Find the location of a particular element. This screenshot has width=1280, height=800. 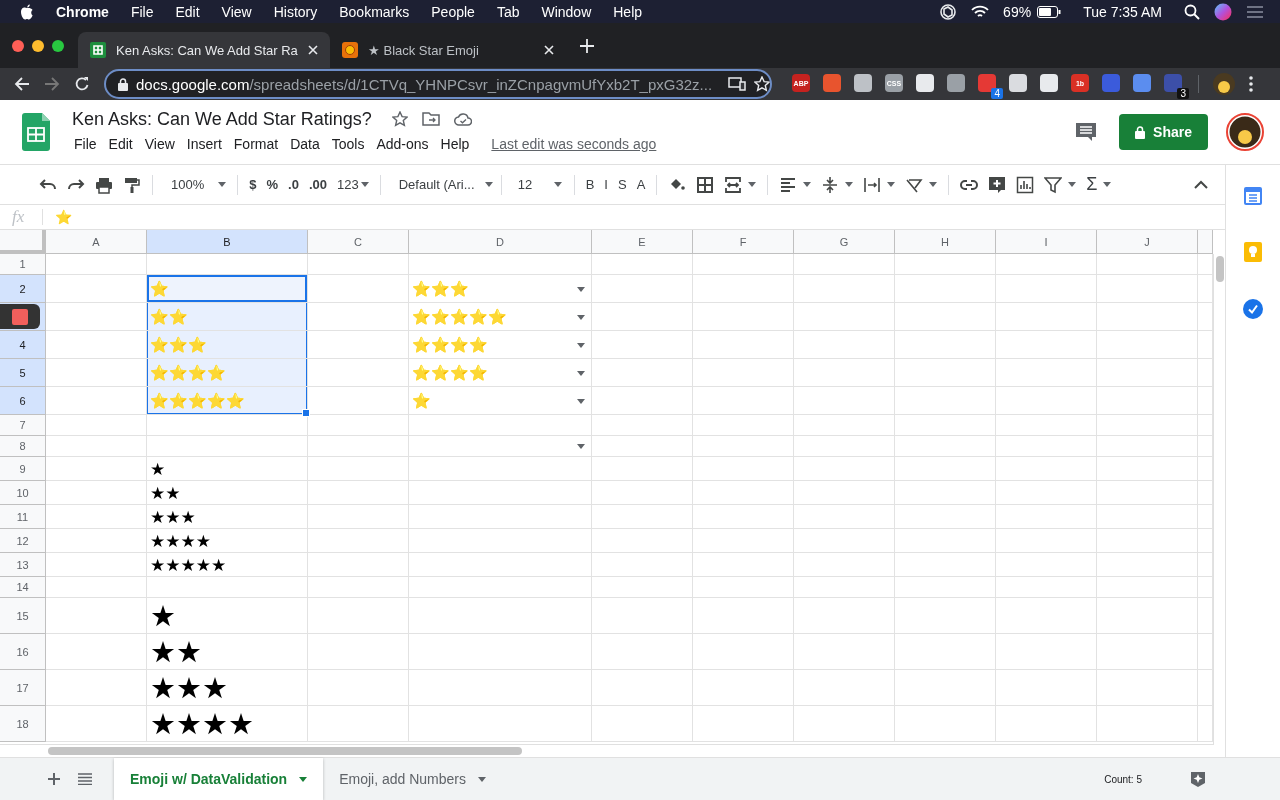

column-header: A is located at coordinates (96, 242).